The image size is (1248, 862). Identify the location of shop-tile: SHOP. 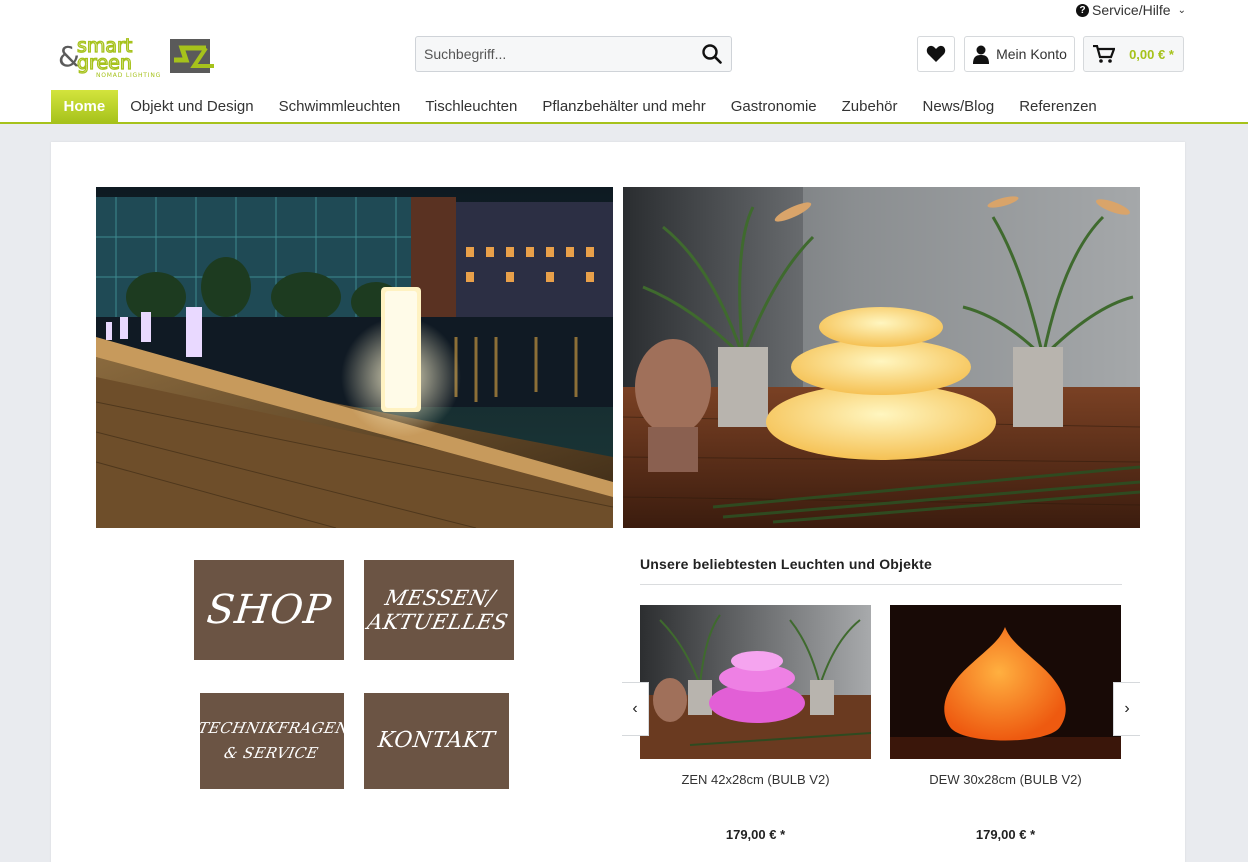
(269, 610).